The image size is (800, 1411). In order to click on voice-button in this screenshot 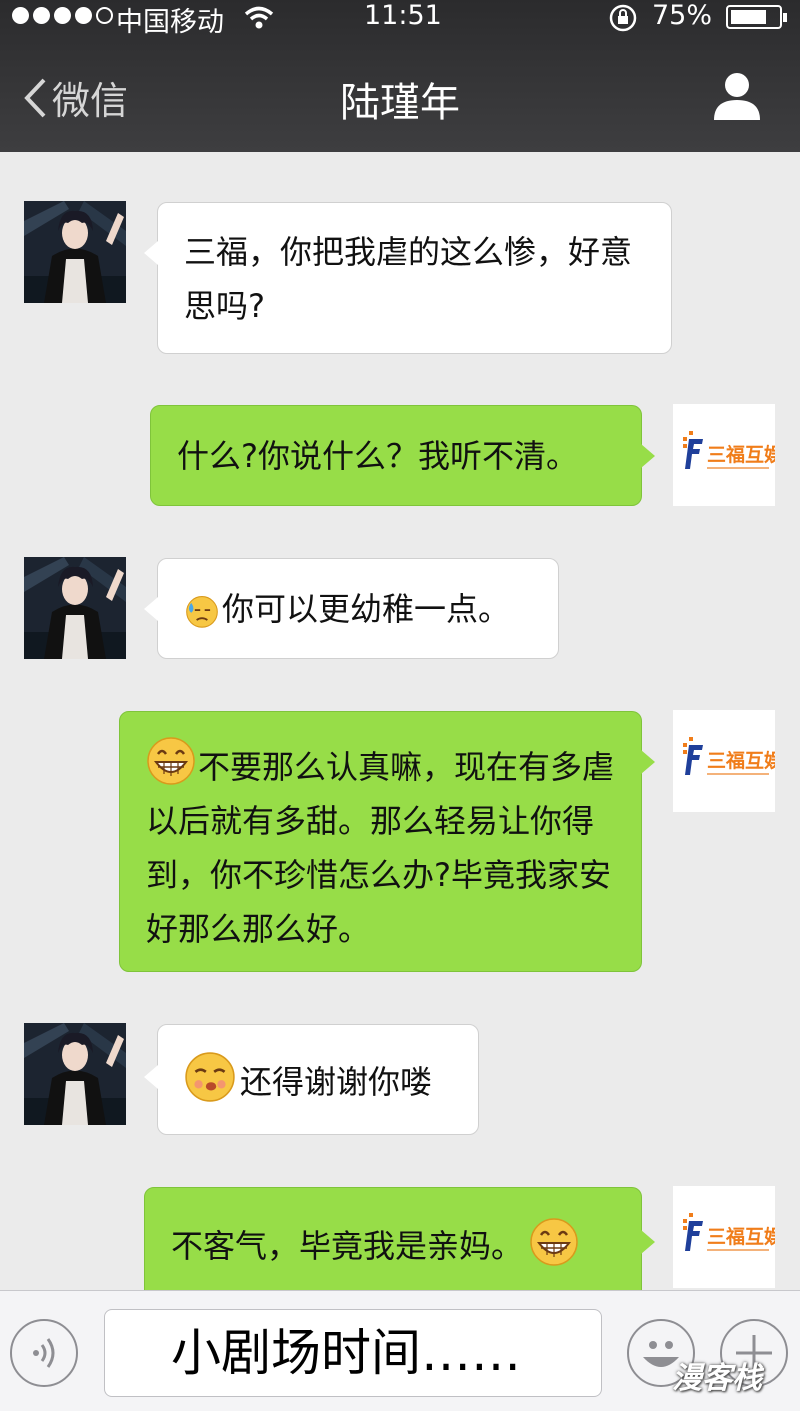, I will do `click(44, 1353)`.